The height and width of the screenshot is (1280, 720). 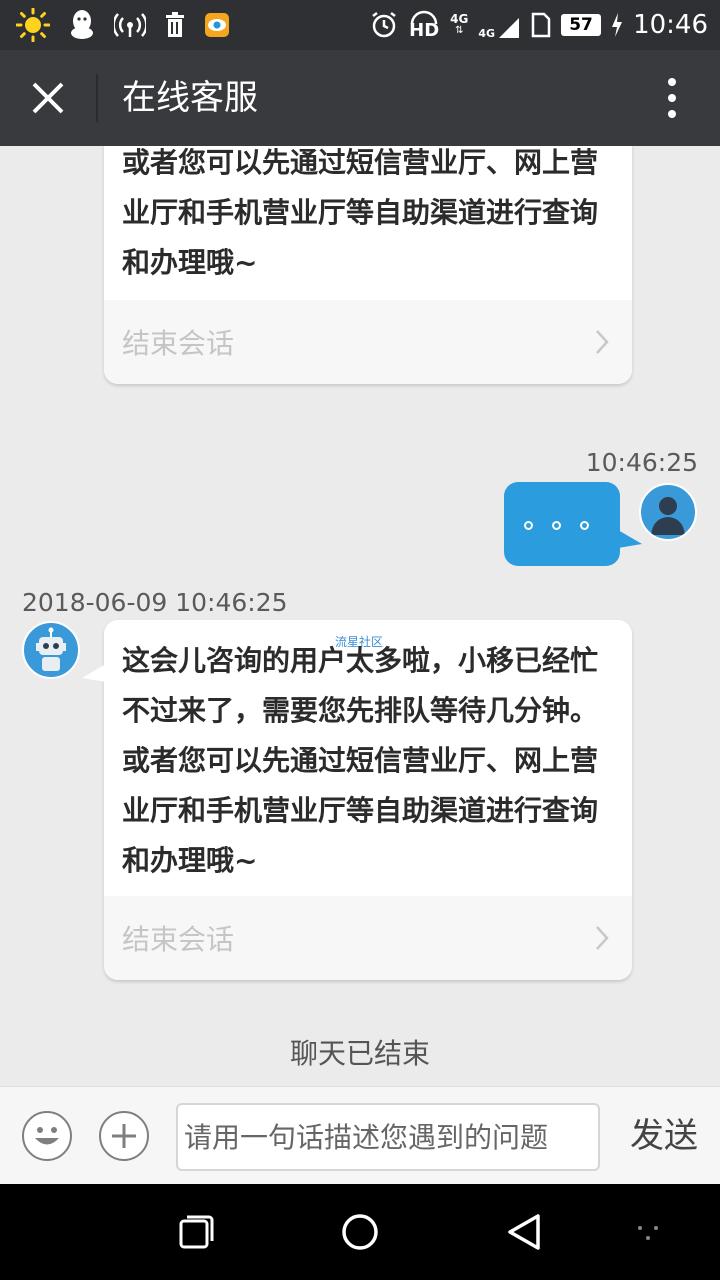 I want to click on app-icon, so click(x=217, y=25).